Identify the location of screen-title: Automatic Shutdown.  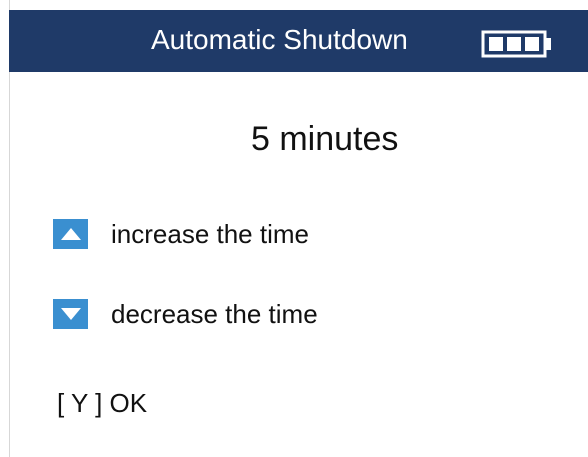
(279, 39).